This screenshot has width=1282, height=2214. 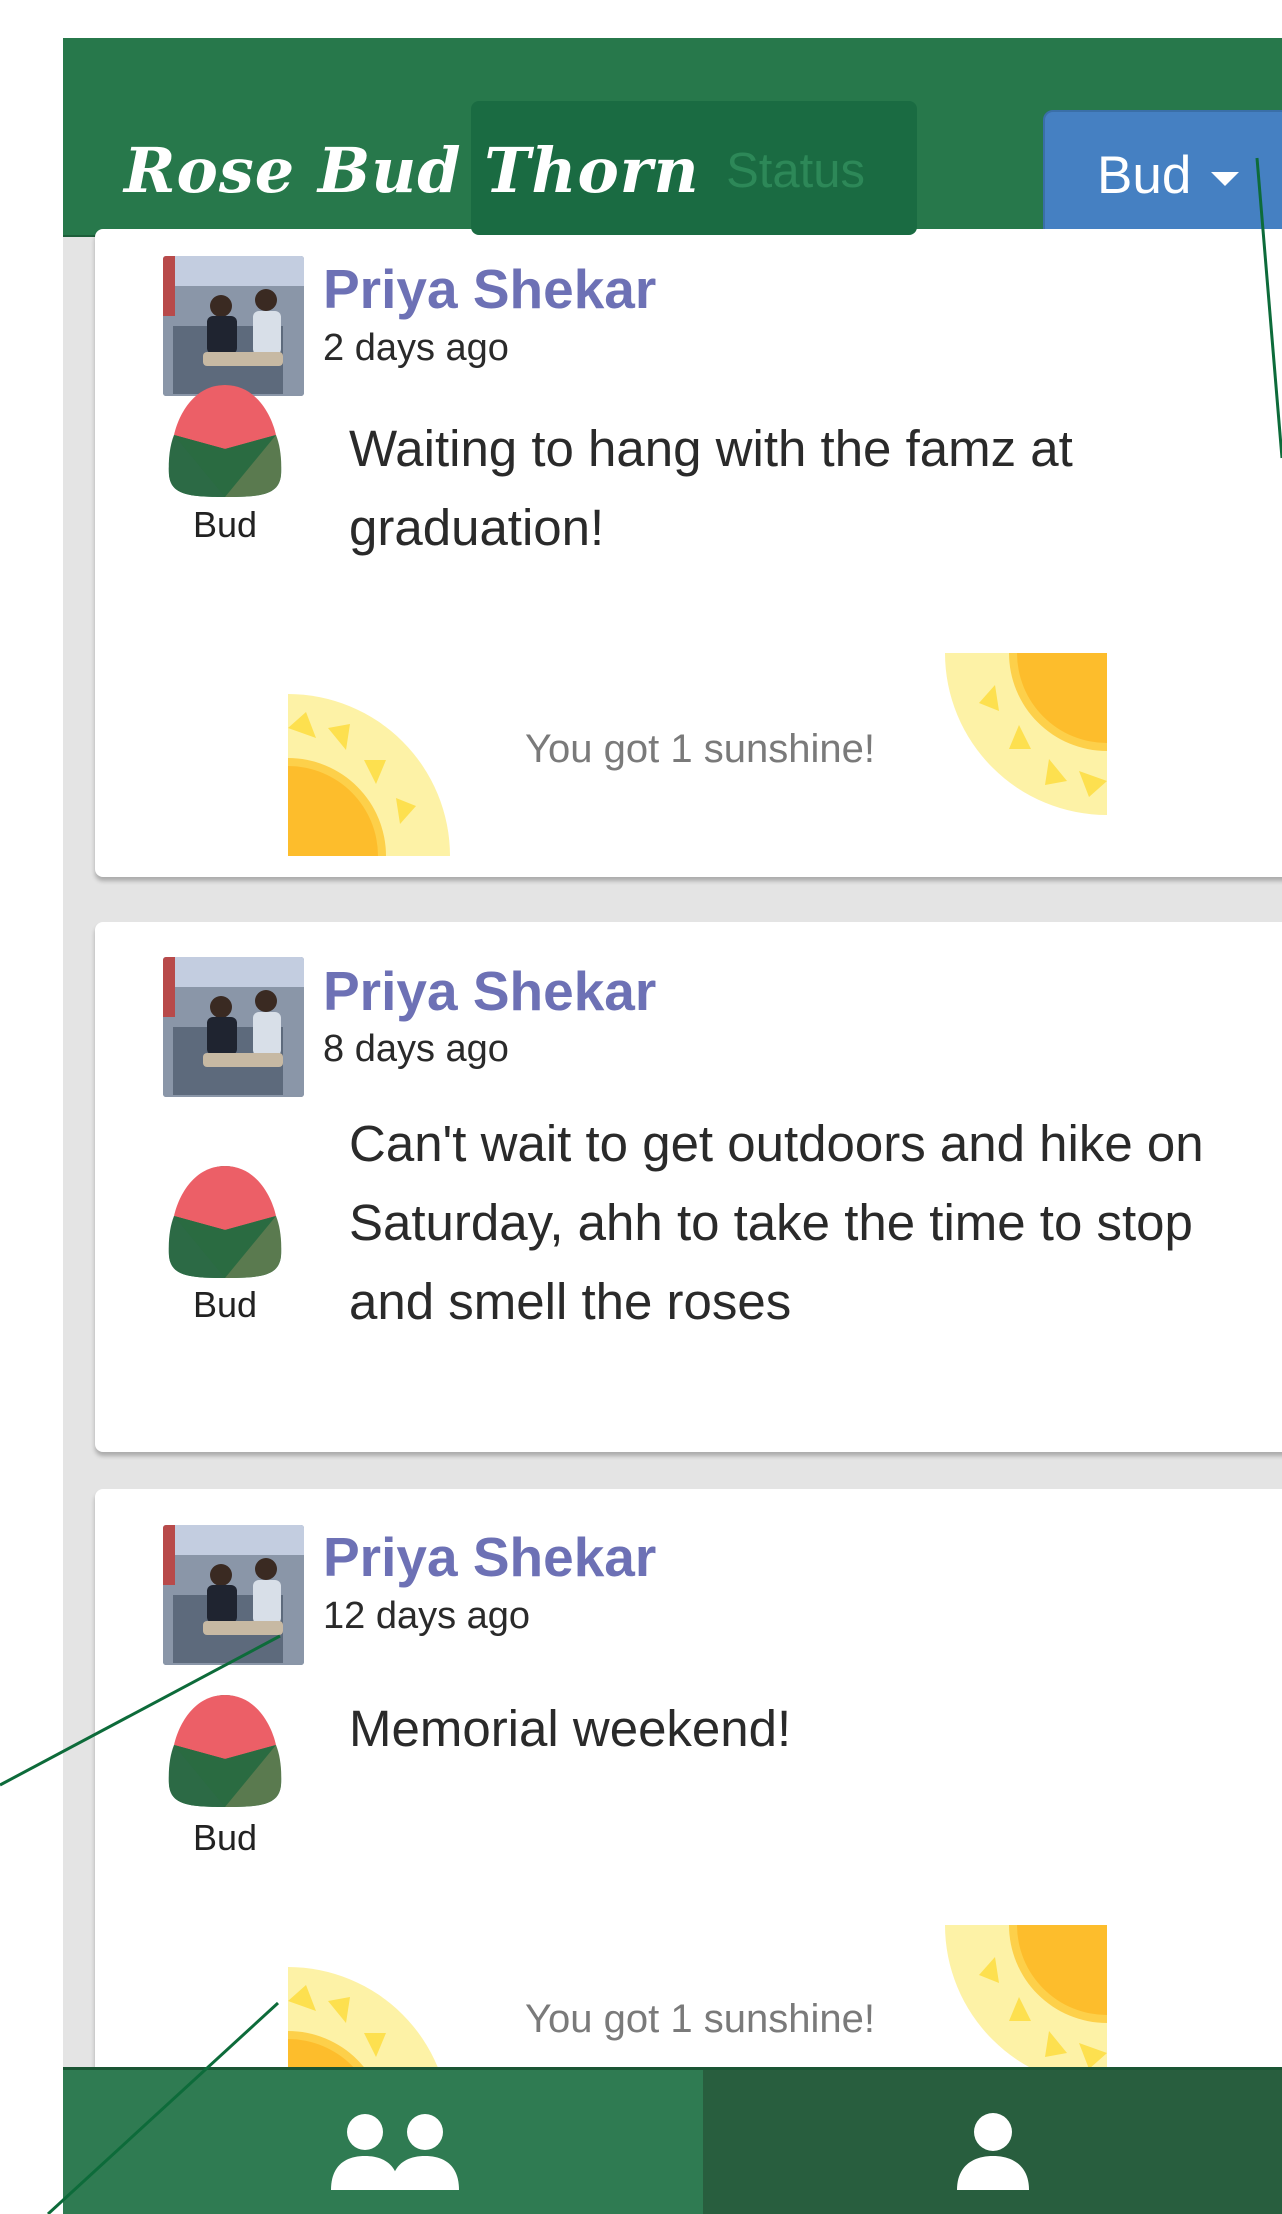 I want to click on type-dropdown-label: Bud, so click(x=1144, y=175).